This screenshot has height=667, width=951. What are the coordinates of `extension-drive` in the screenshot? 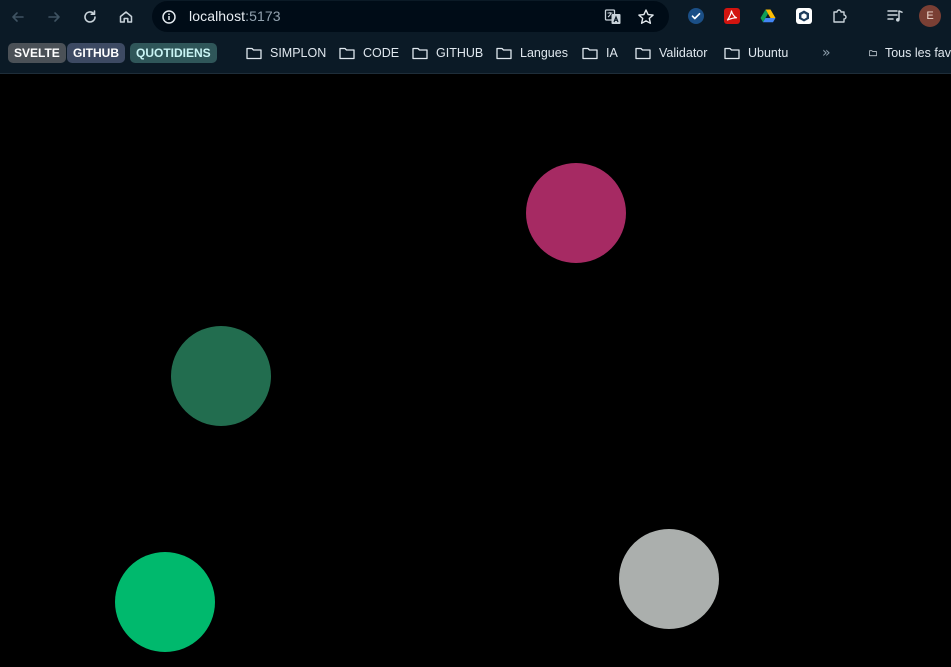 It's located at (768, 16).